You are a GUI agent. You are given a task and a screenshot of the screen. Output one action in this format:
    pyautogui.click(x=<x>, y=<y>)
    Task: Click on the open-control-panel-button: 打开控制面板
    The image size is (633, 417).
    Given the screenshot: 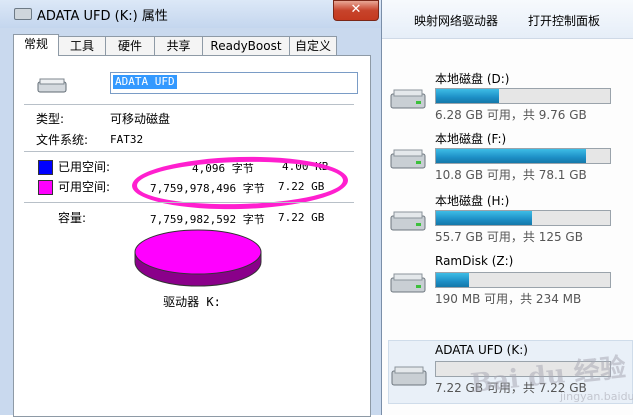 What is the action you would take?
    pyautogui.click(x=564, y=20)
    